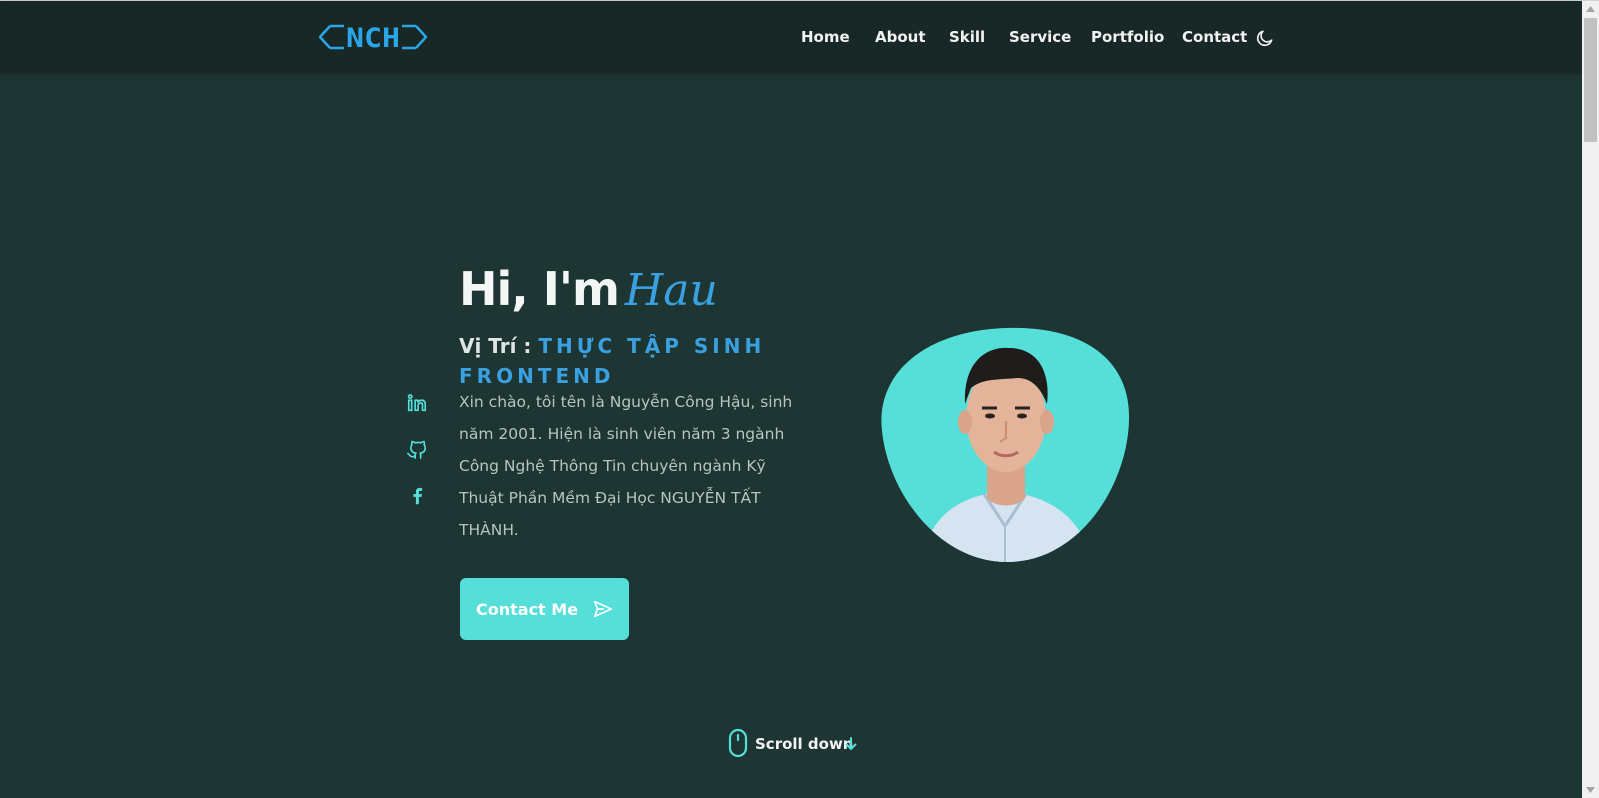  I want to click on nav-home: Home, so click(825, 37).